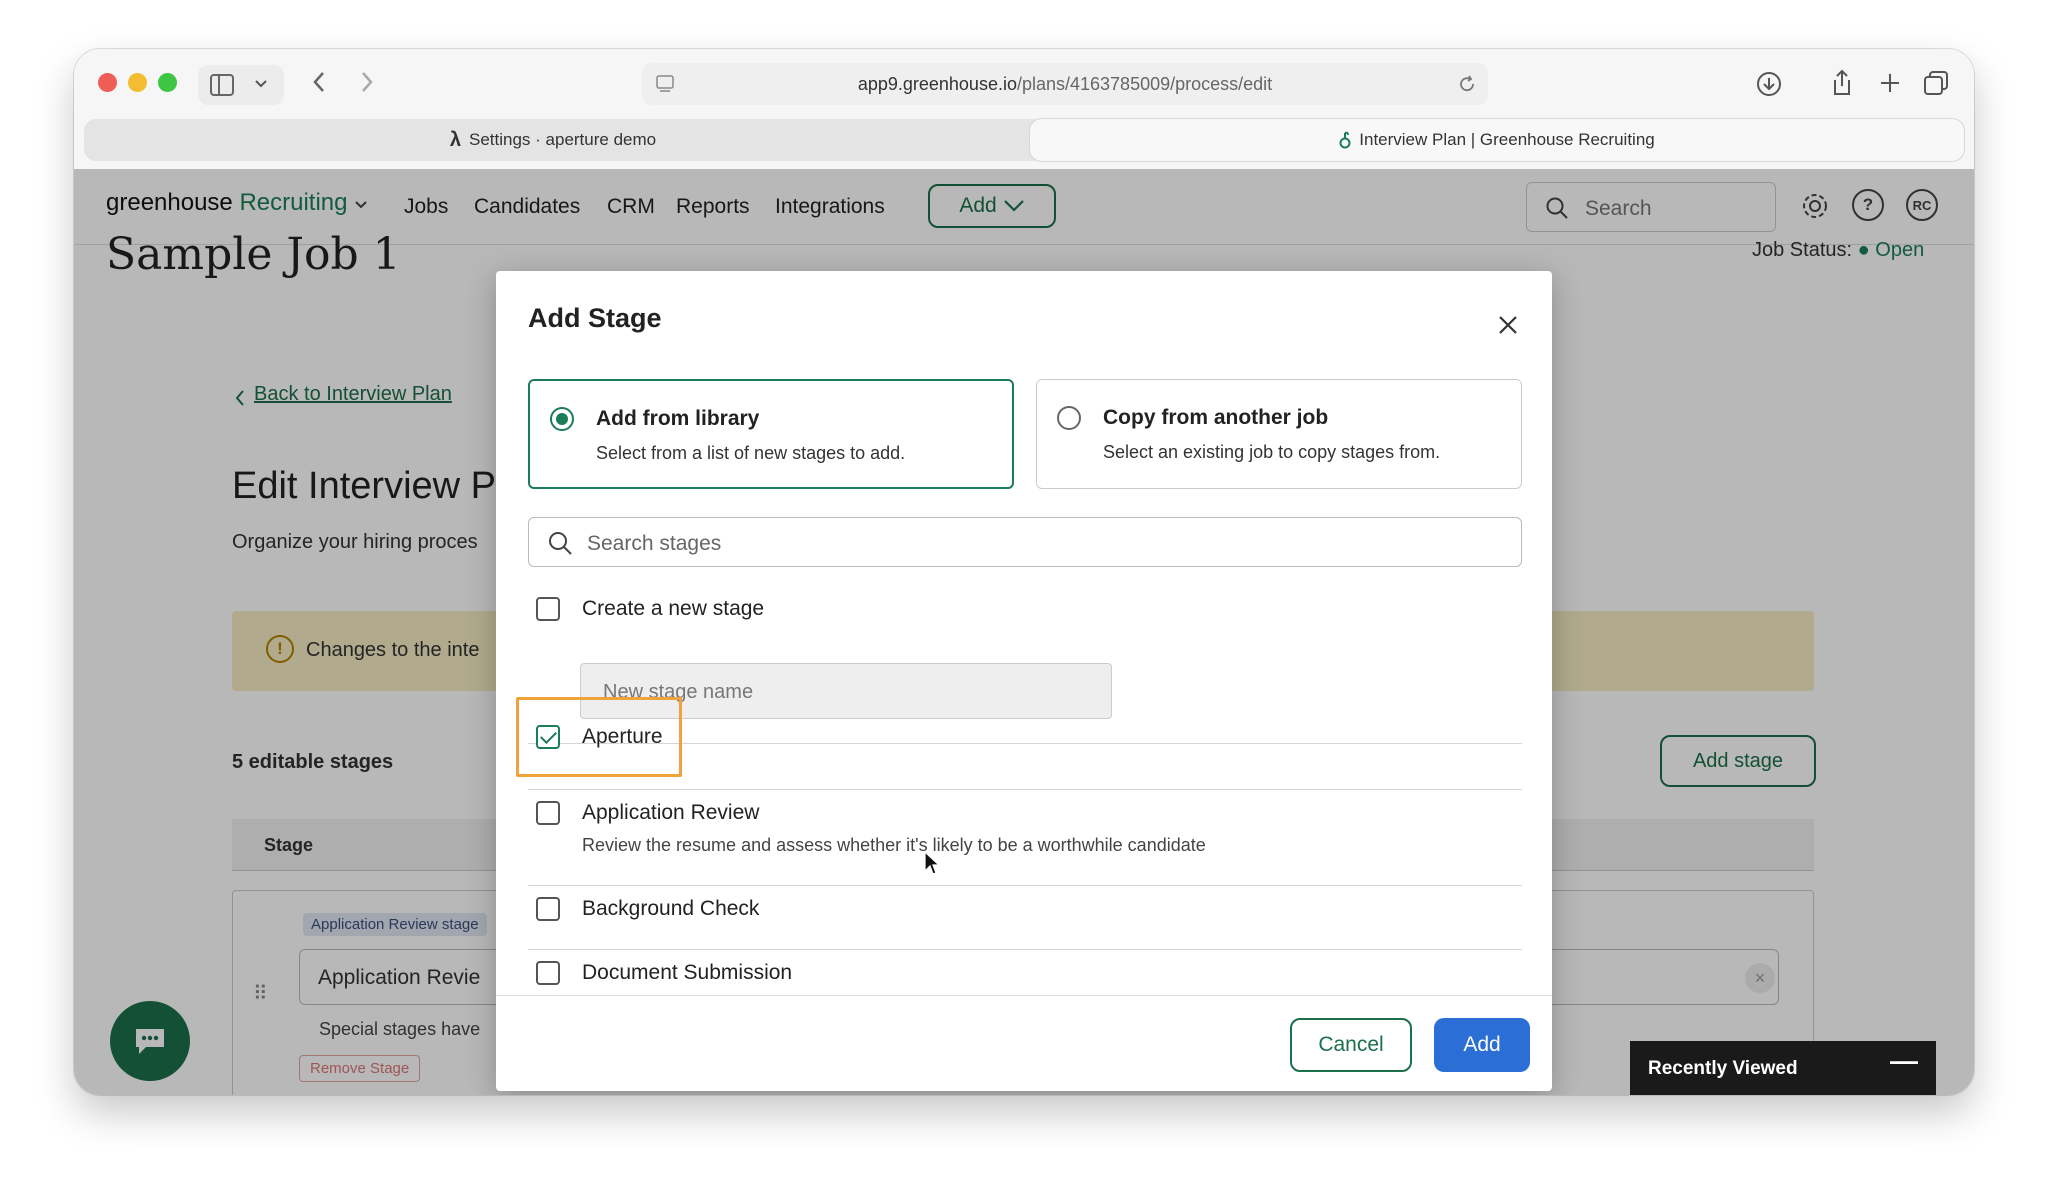  I want to click on share-icon, so click(1842, 83).